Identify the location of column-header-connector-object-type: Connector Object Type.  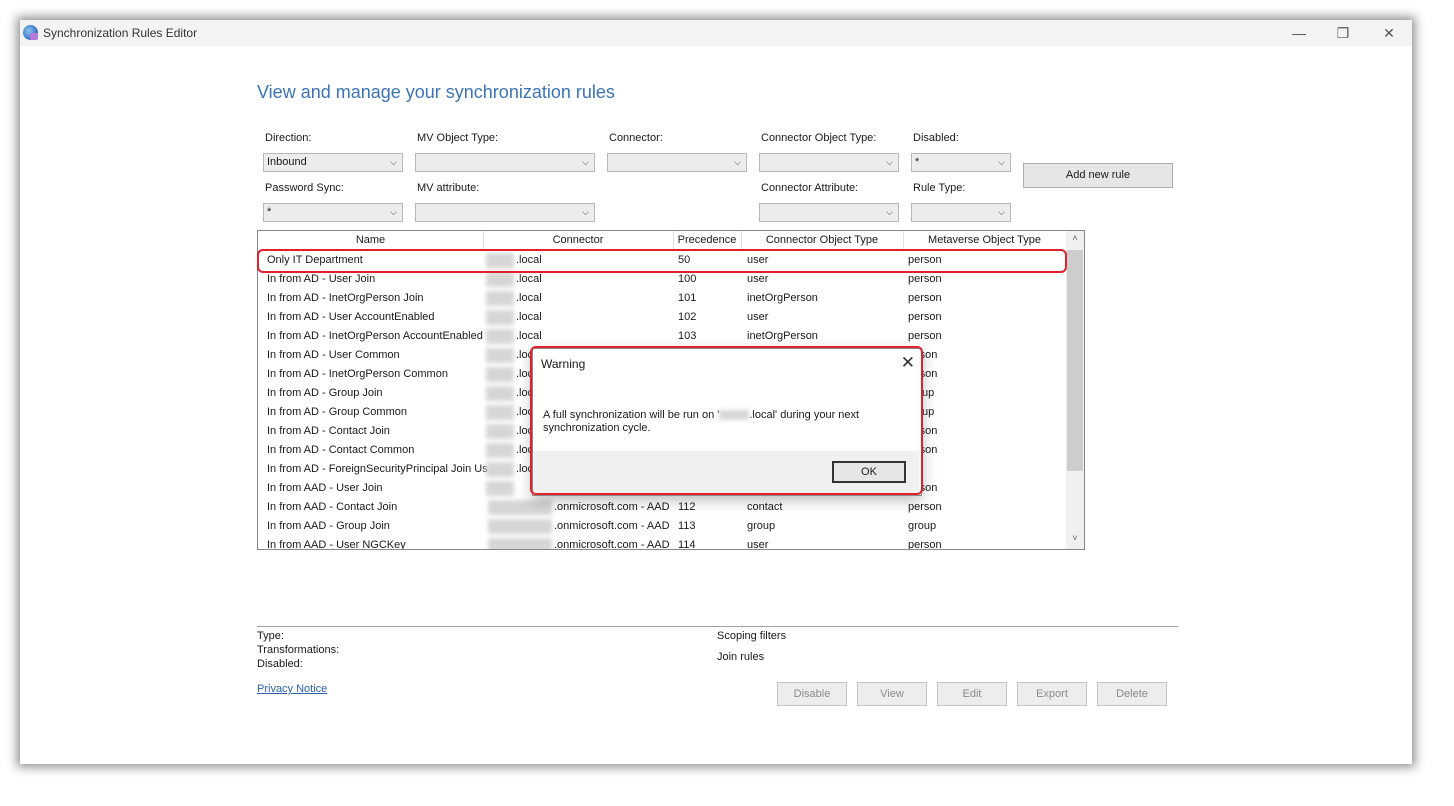
(822, 240).